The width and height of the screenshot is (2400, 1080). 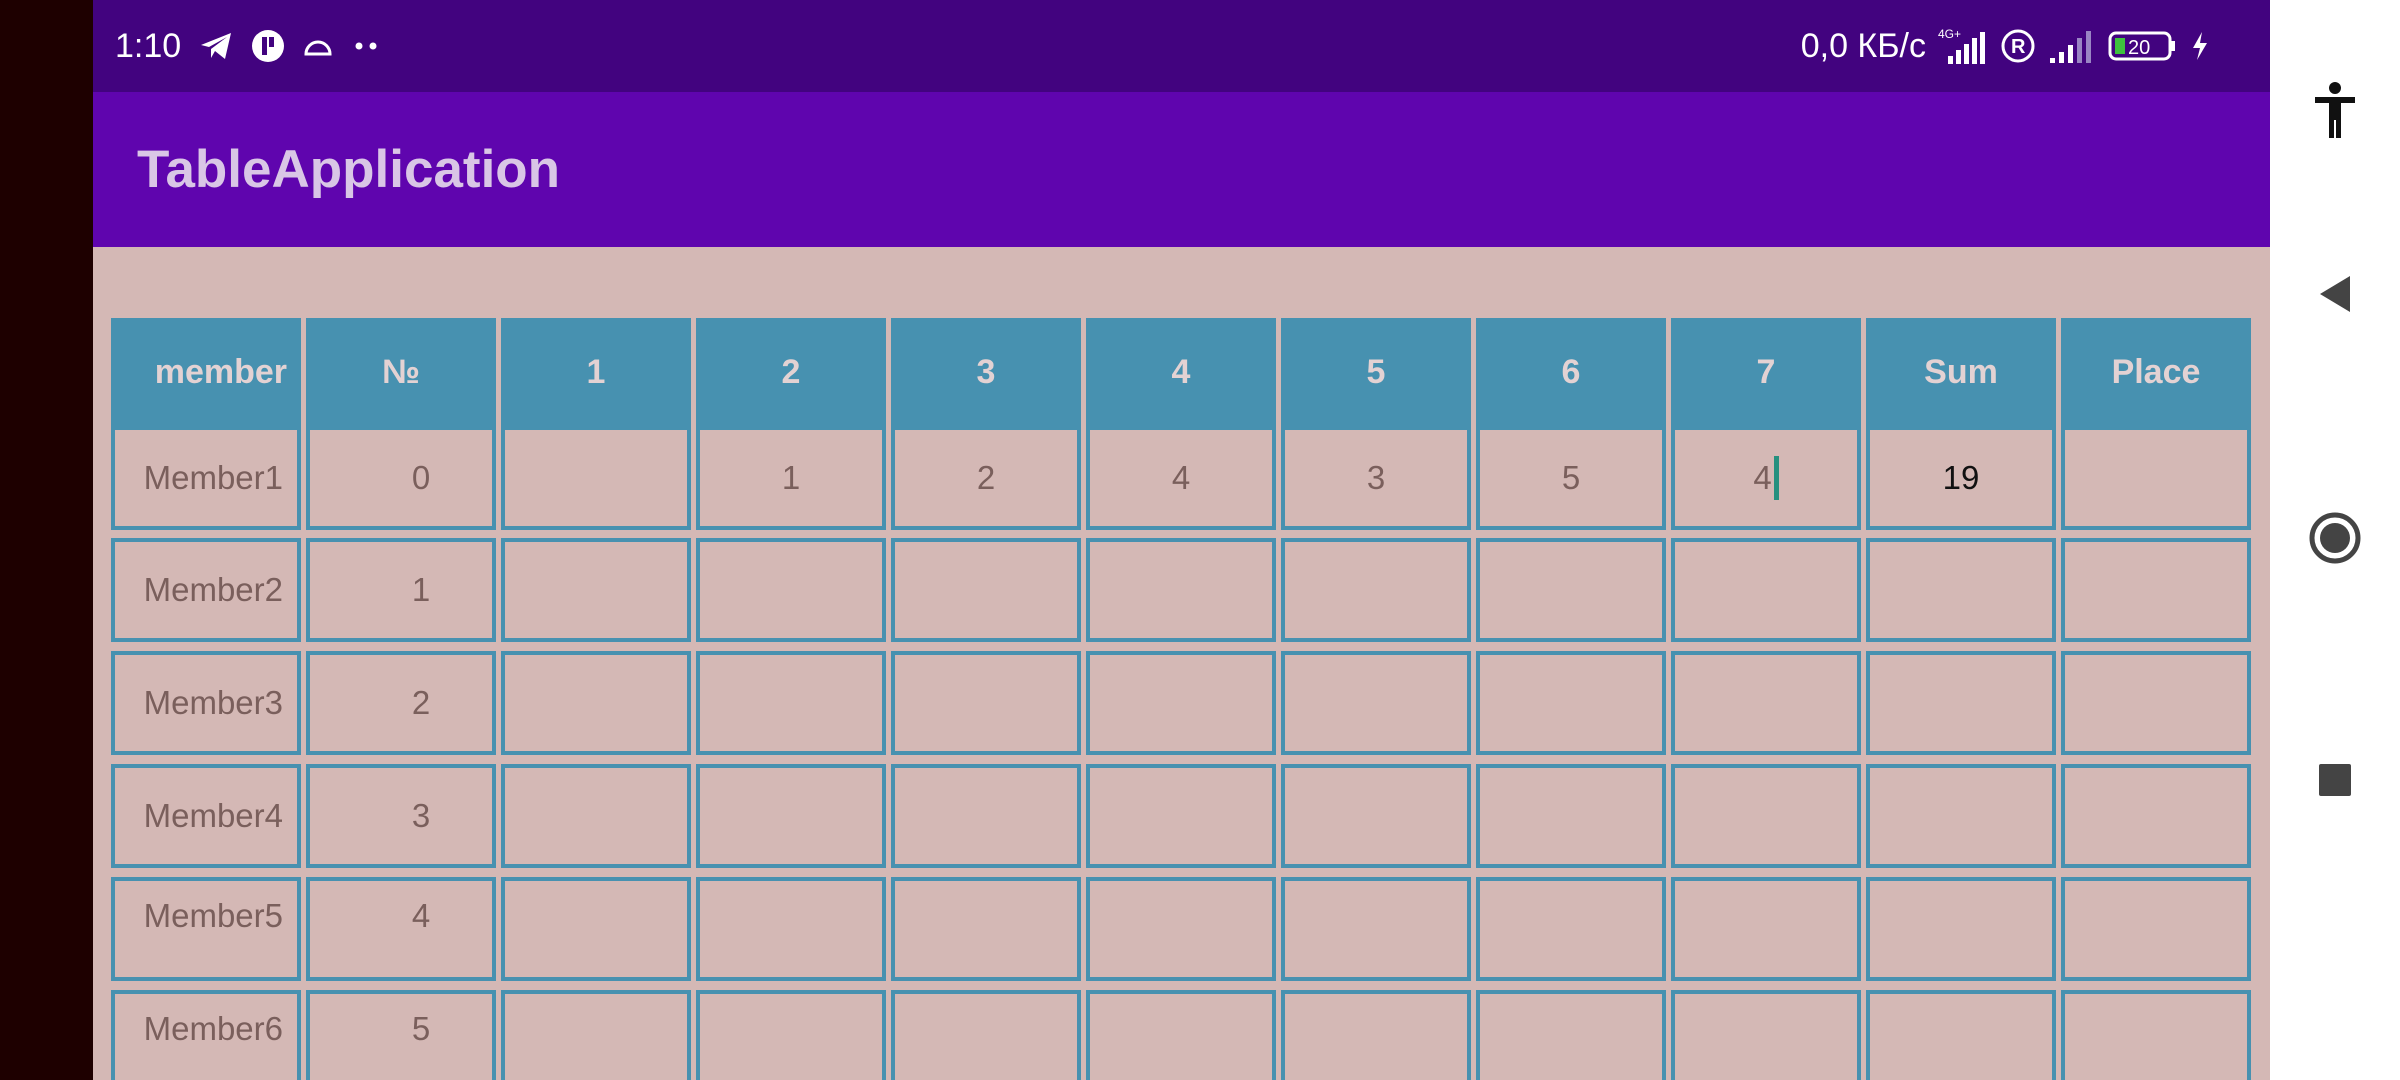 I want to click on table-row: Member2 1, so click(x=1181, y=590).